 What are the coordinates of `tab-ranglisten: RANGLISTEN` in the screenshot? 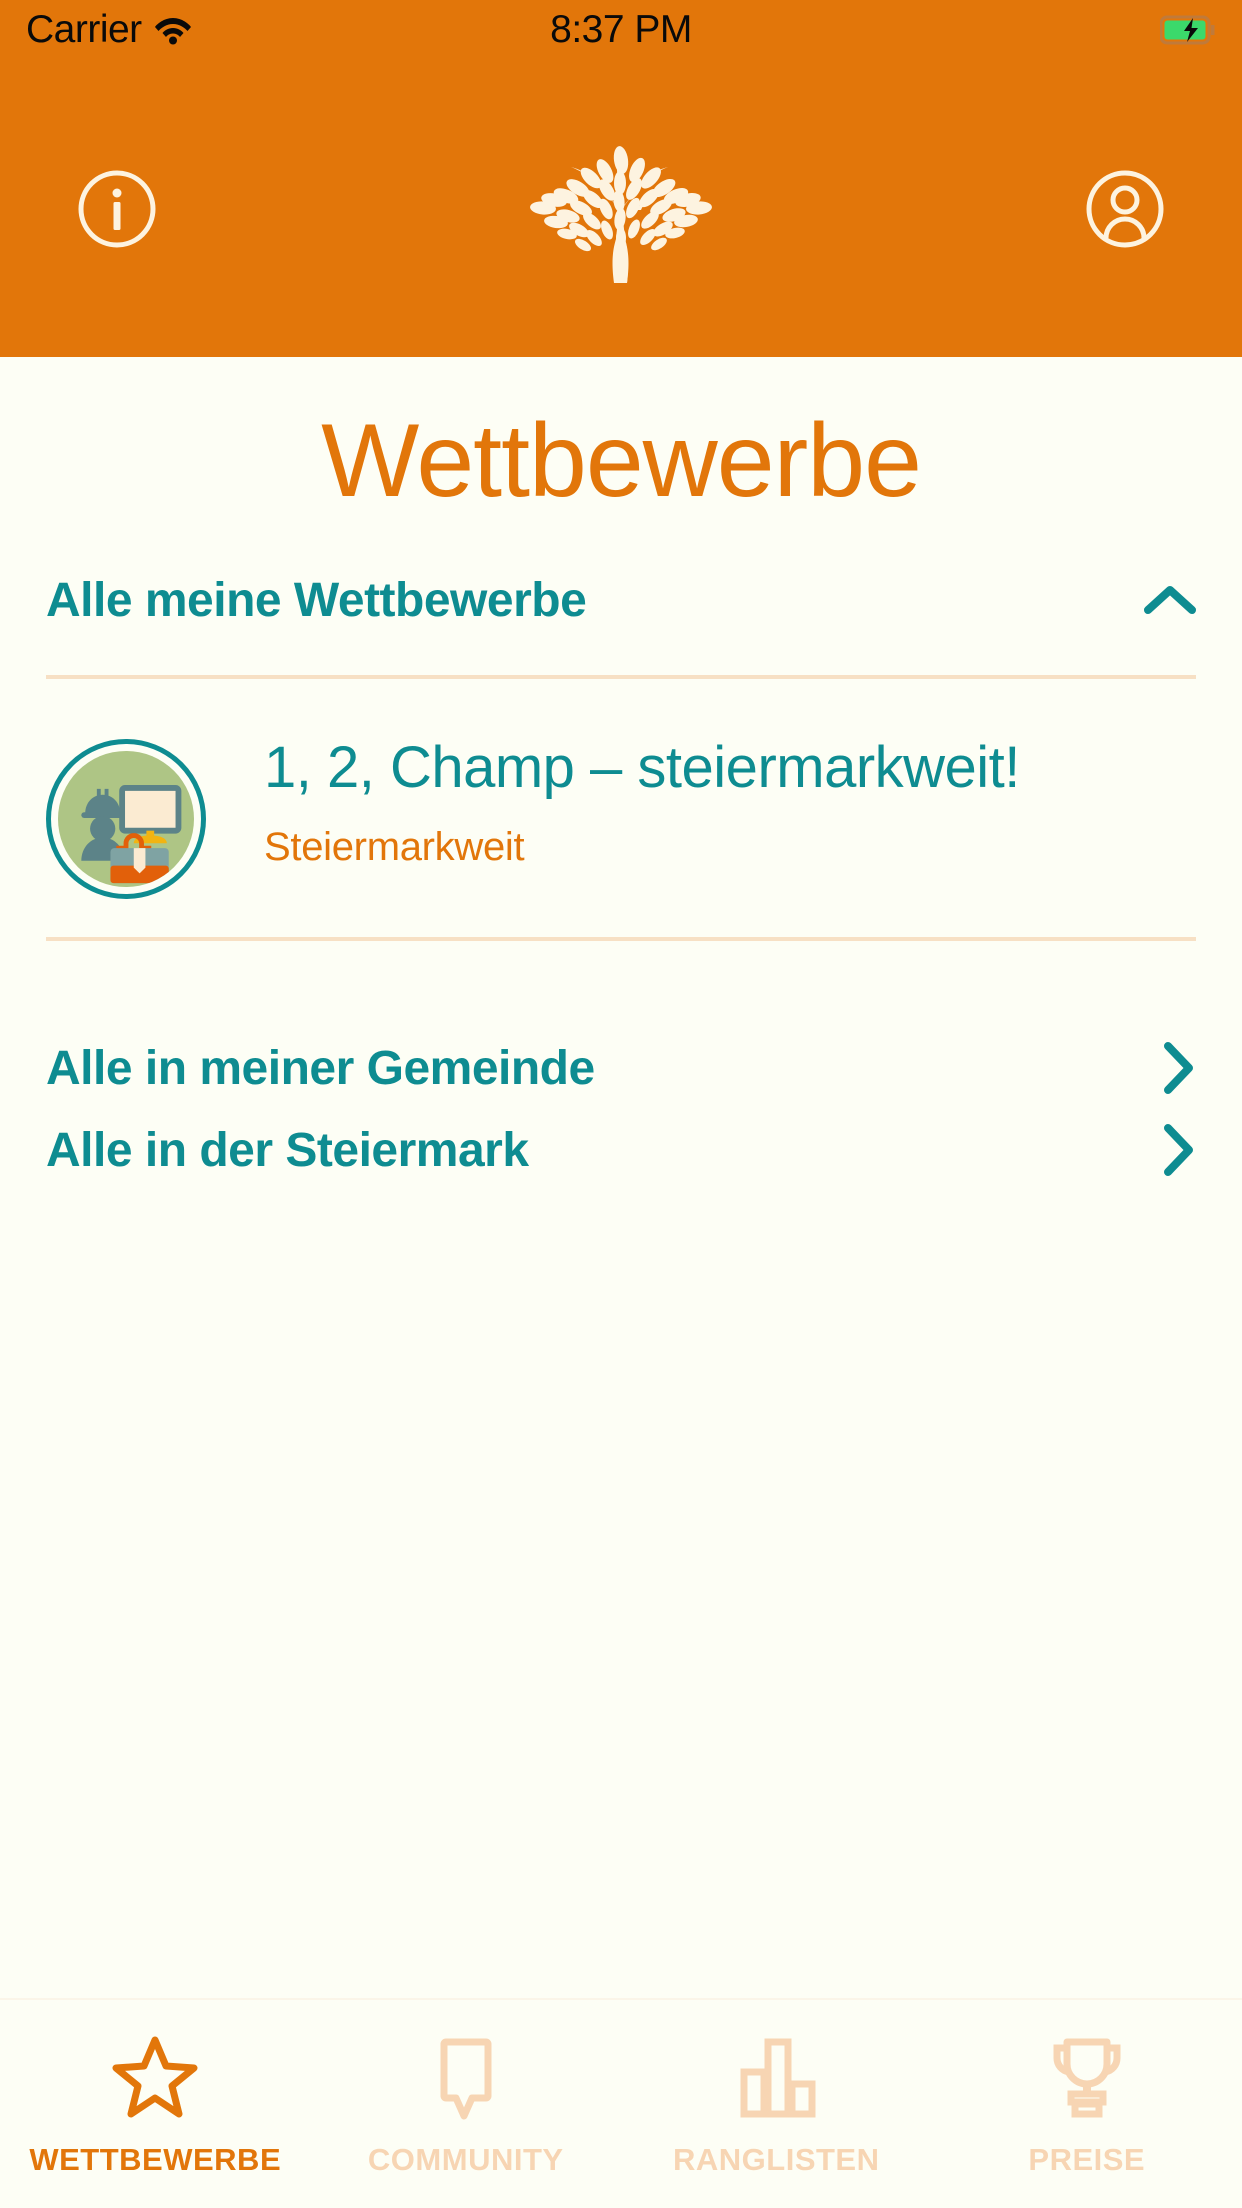 It's located at (776, 2104).